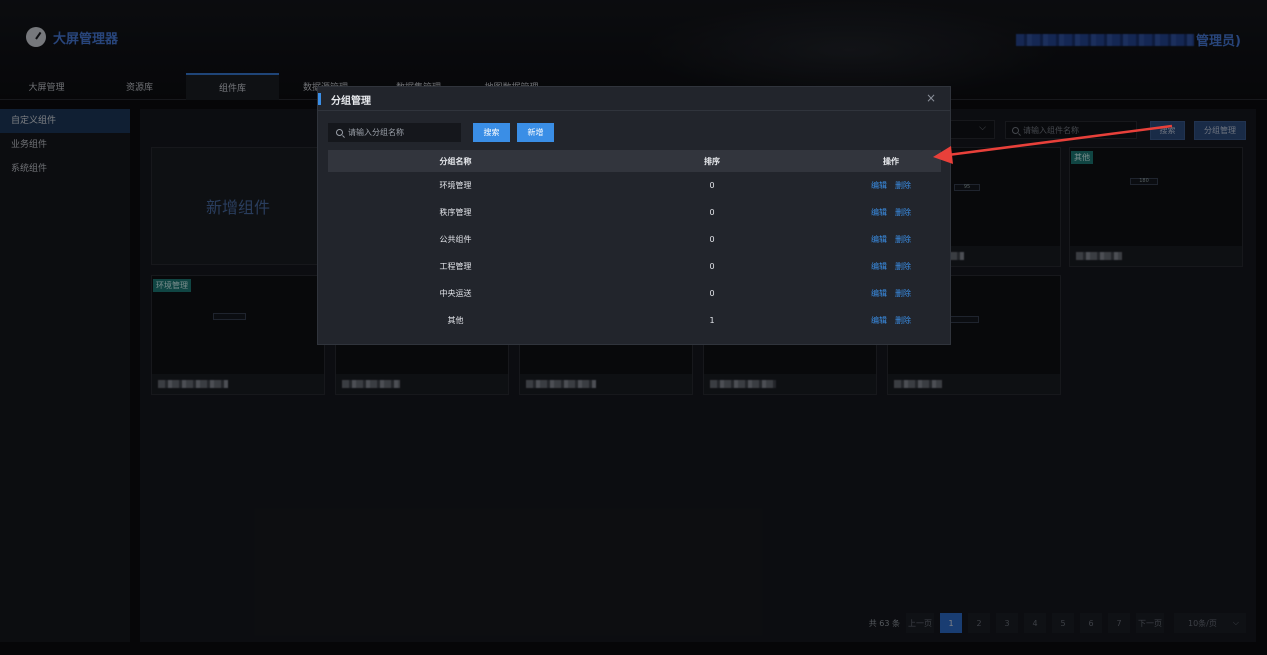 The height and width of the screenshot is (655, 1267). What do you see at coordinates (1060, 140) in the screenshot?
I see `annotation-arrow-line` at bounding box center [1060, 140].